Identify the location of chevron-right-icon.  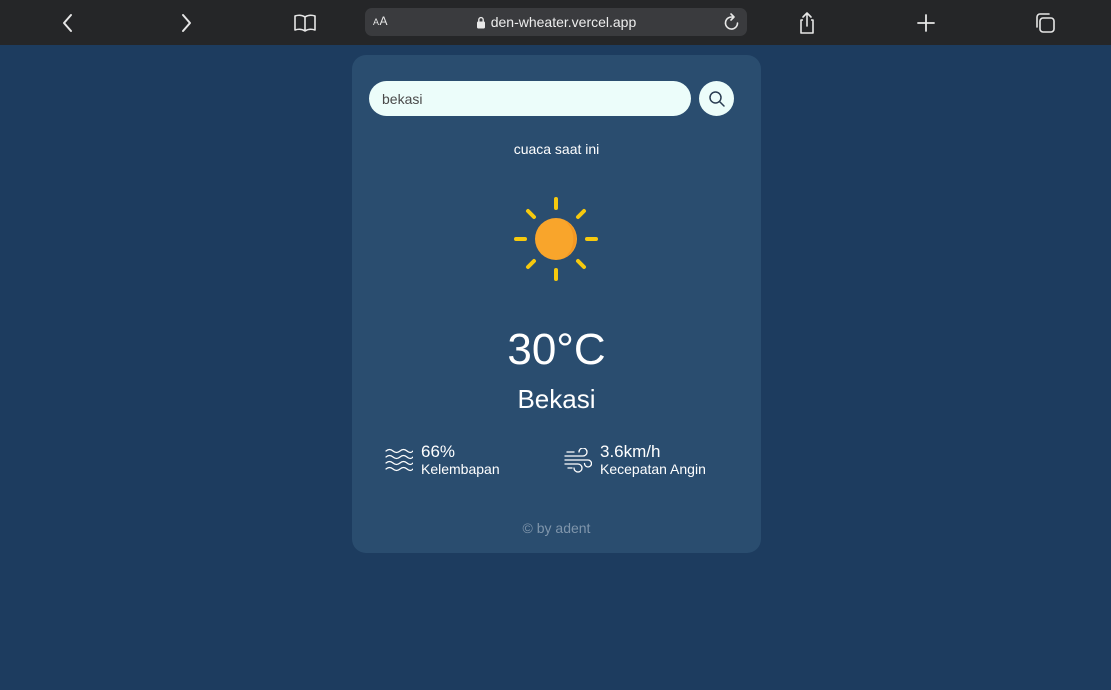
(186, 23).